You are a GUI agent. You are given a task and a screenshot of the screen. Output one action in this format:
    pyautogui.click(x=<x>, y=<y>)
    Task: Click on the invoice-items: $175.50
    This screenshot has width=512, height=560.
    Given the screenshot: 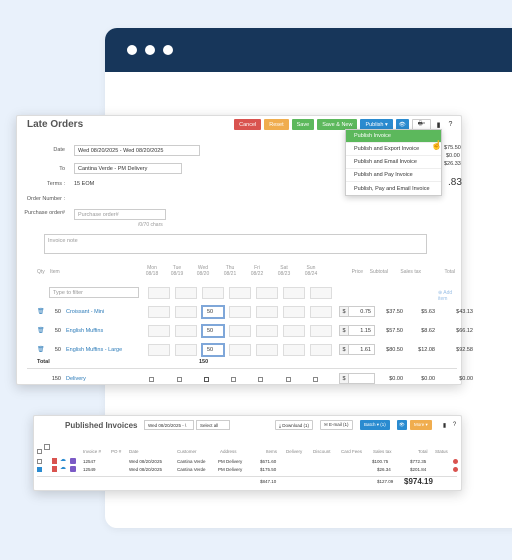 What is the action you would take?
    pyautogui.click(x=268, y=469)
    